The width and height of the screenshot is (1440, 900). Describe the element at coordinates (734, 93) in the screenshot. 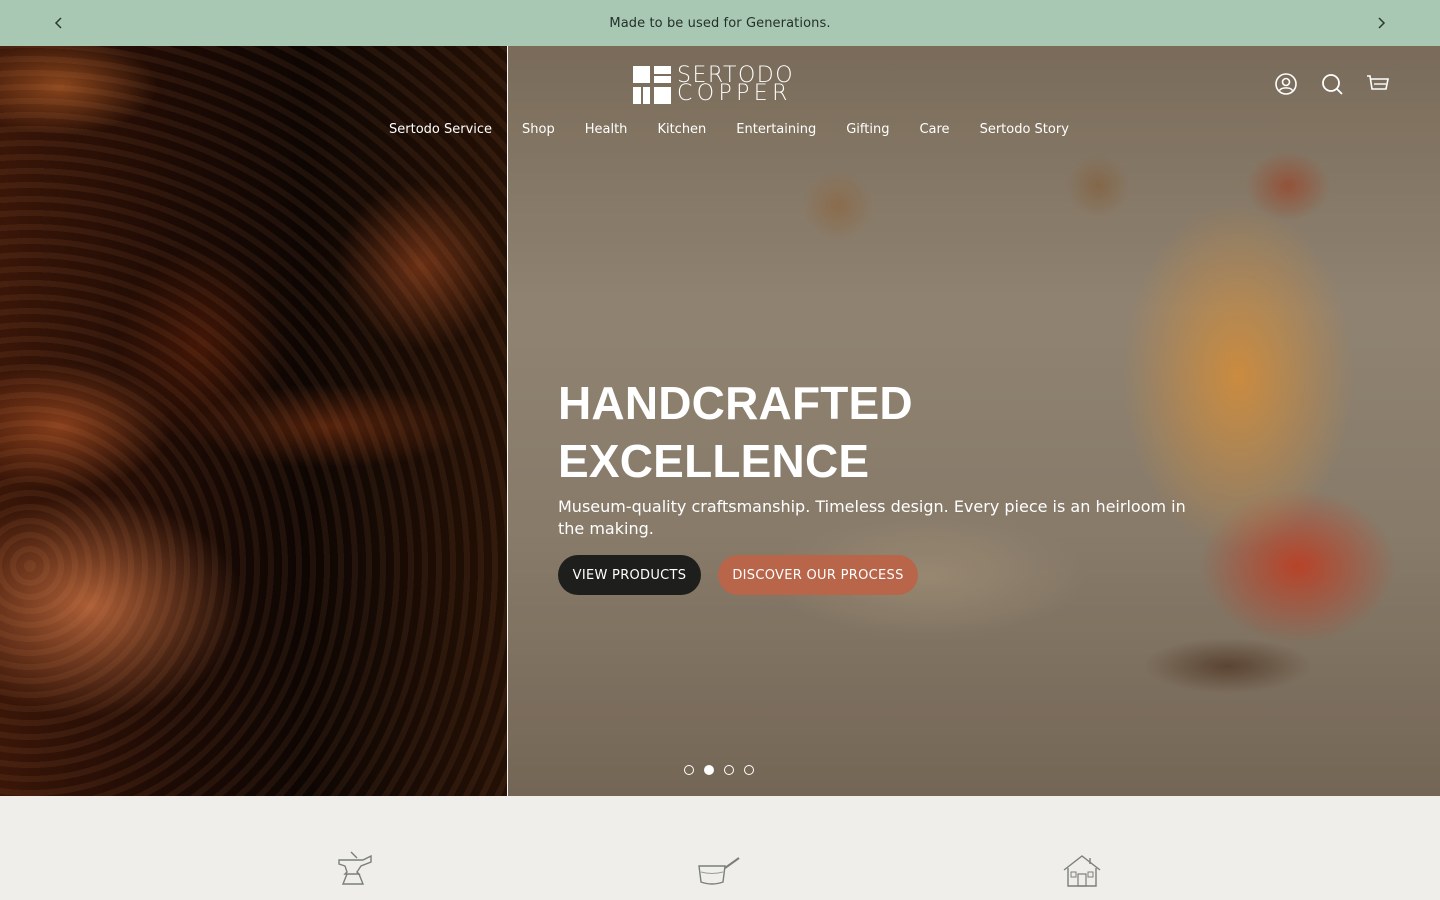

I see `logo-line-2: COPPER` at that location.